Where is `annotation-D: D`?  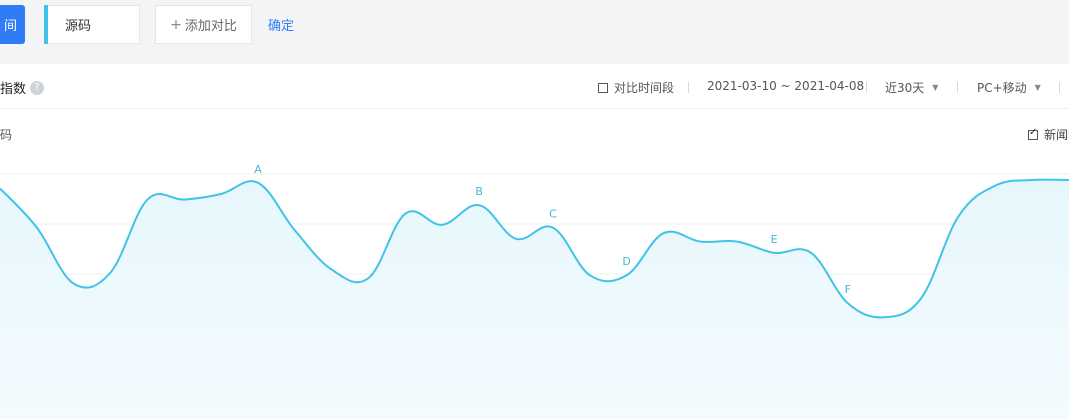
annotation-D: D is located at coordinates (626, 261).